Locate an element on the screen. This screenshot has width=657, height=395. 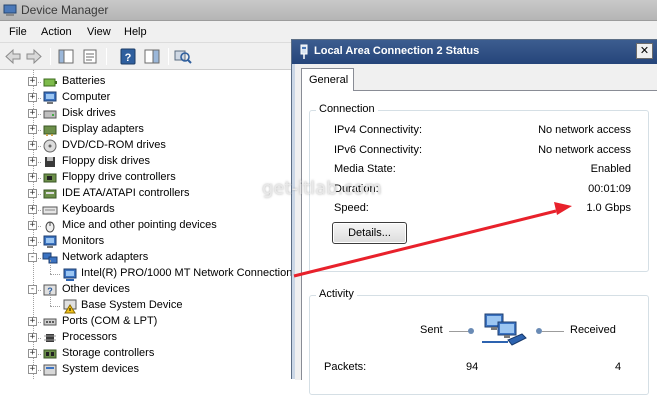
device-manager-titlebar: Device Manager is located at coordinates (328, 10).